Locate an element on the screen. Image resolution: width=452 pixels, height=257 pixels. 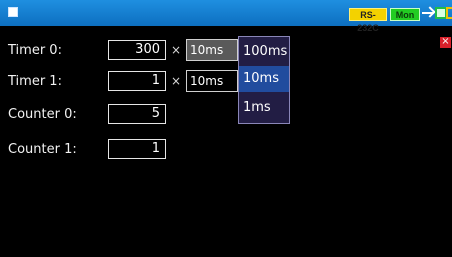
timer-0-multiply-sign: × is located at coordinates (176, 50).